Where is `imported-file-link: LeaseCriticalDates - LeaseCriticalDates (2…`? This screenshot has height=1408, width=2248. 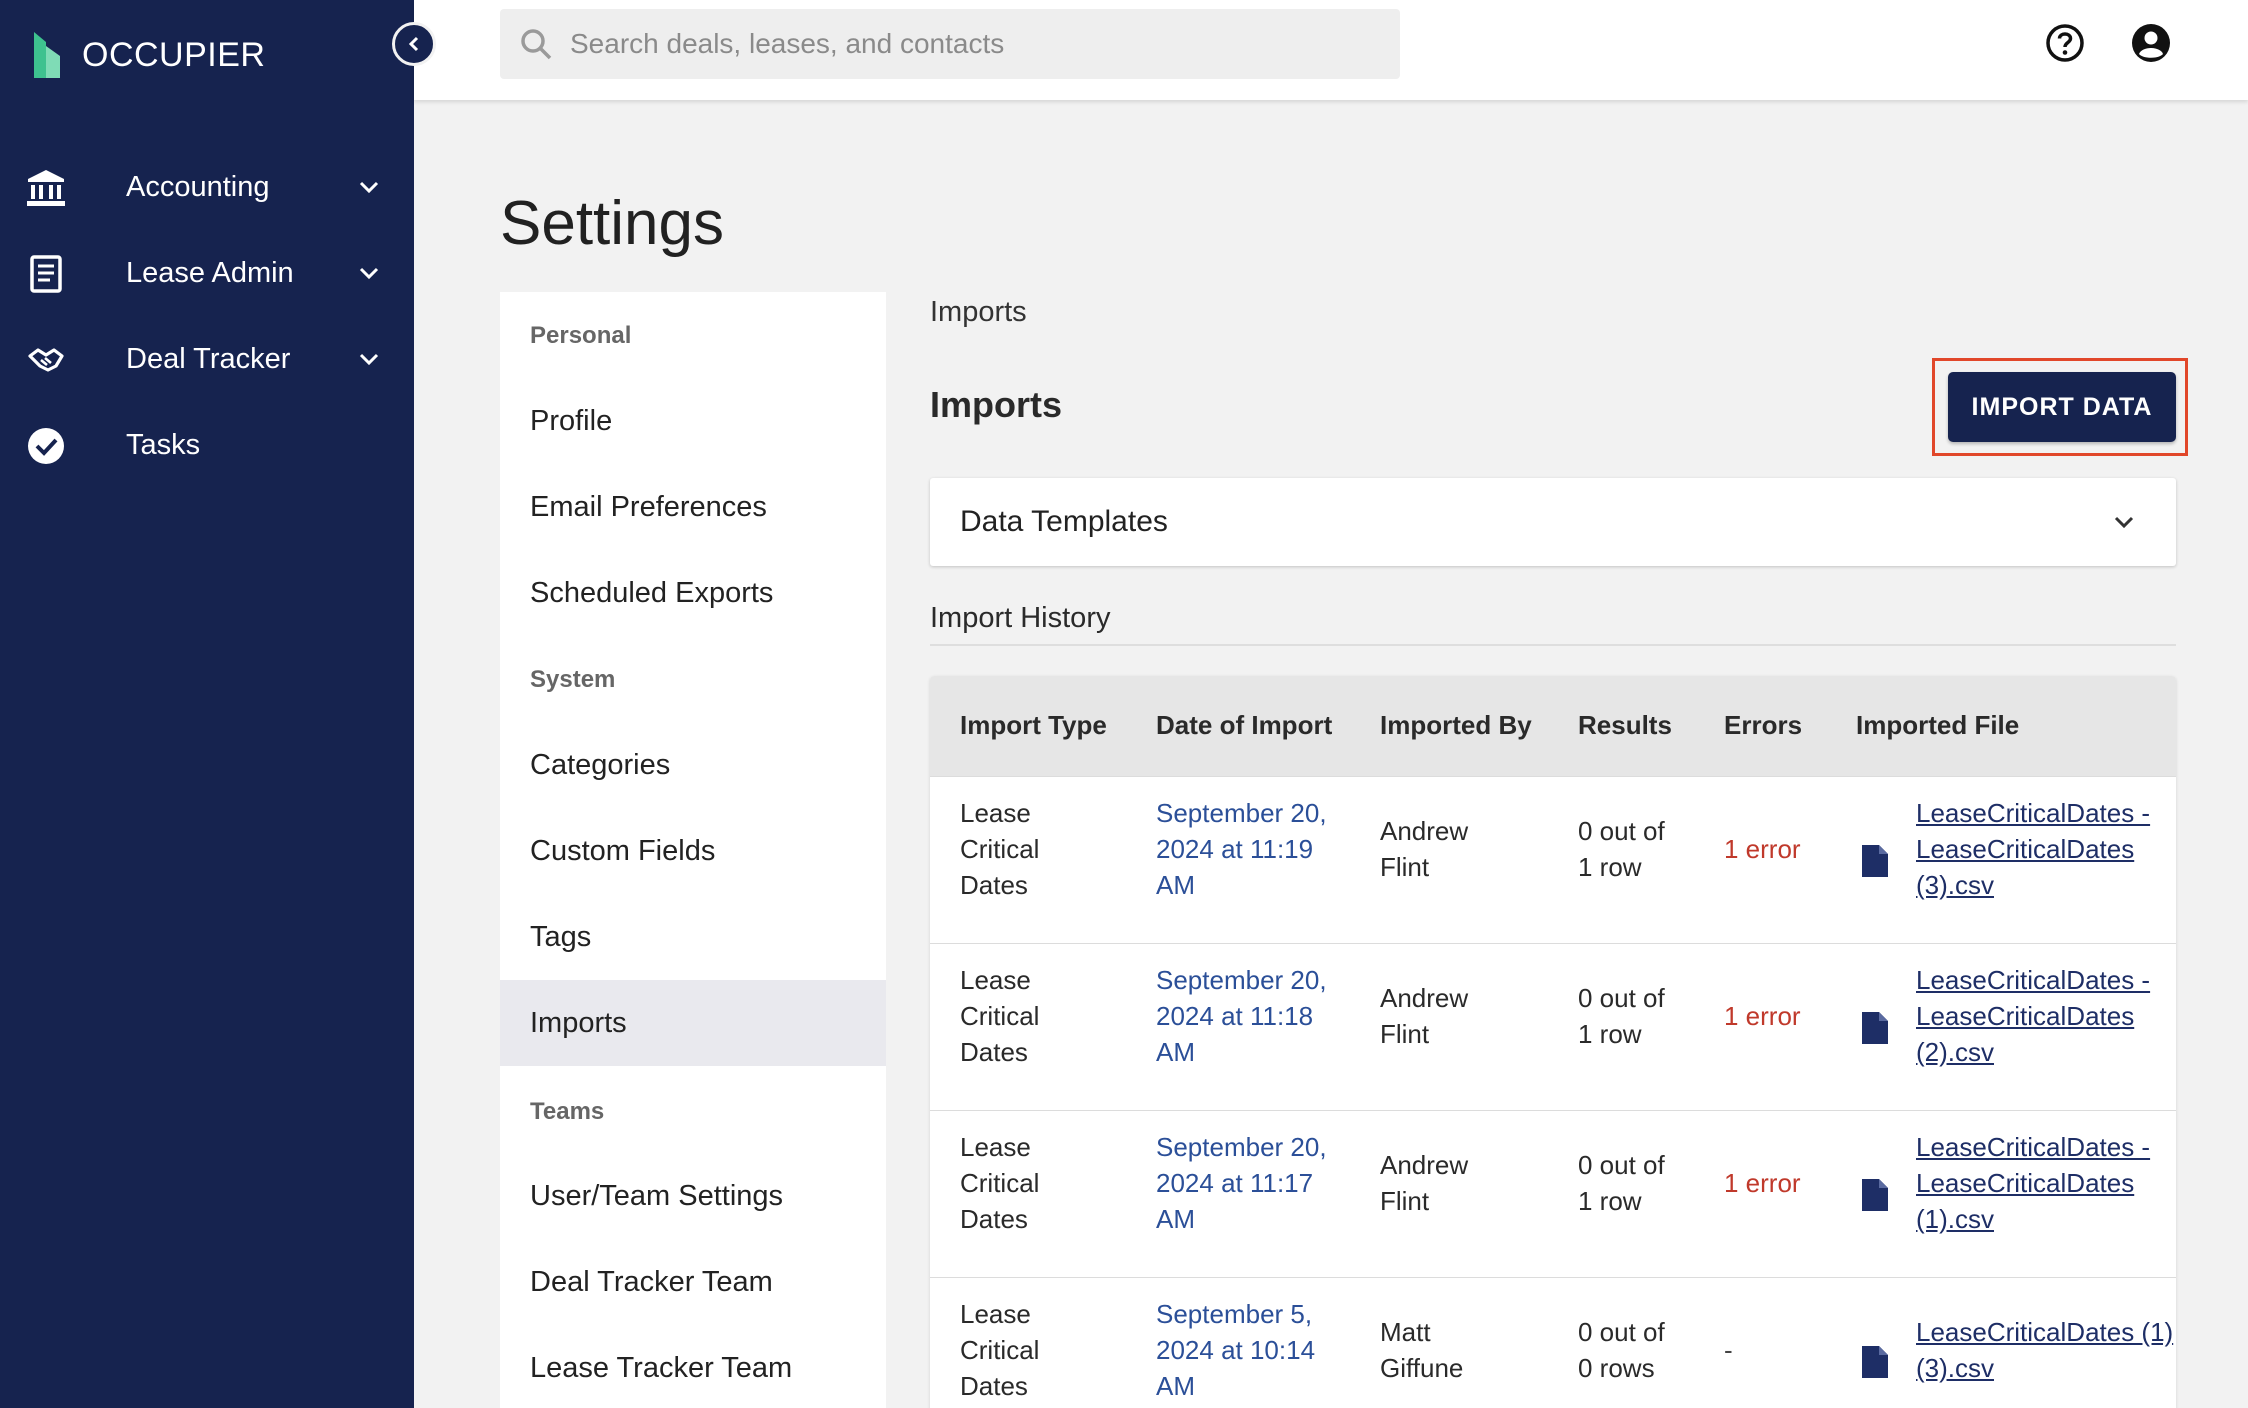
imported-file-link: LeaseCriticalDates - LeaseCriticalDates (2… is located at coordinates (2046, 1016).